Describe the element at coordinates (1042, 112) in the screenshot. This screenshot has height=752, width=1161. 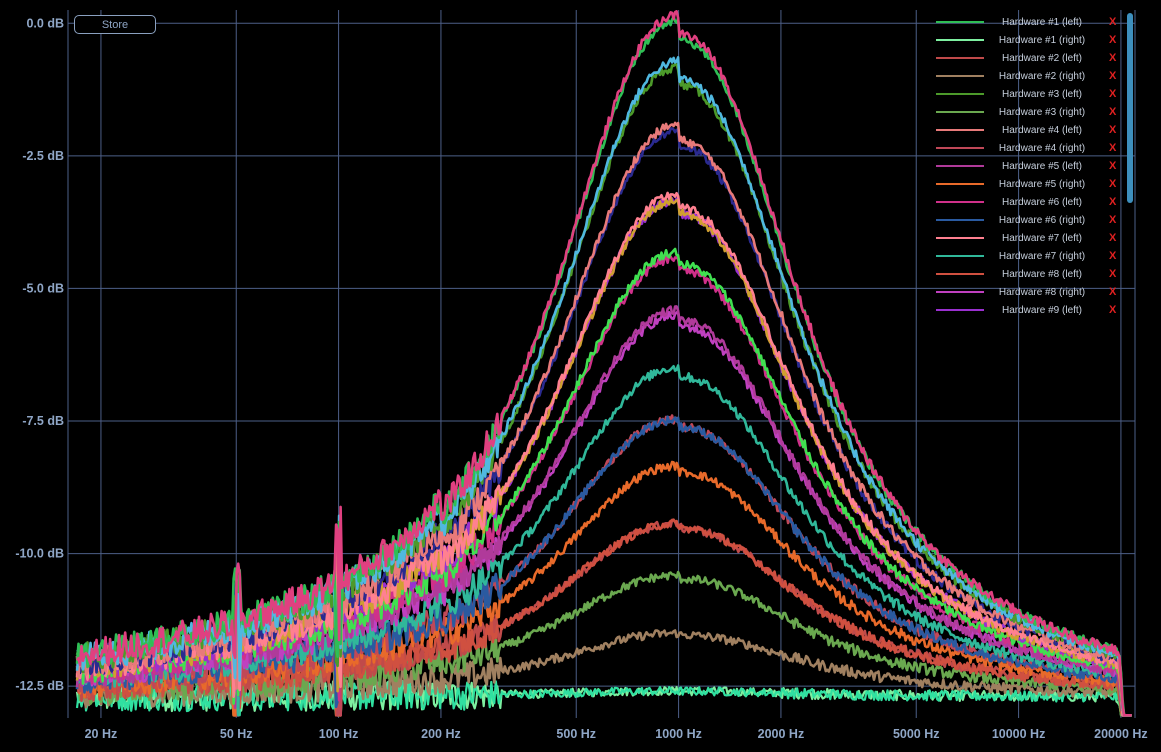
I see `legend-label: Hardware #3 (right)` at that location.